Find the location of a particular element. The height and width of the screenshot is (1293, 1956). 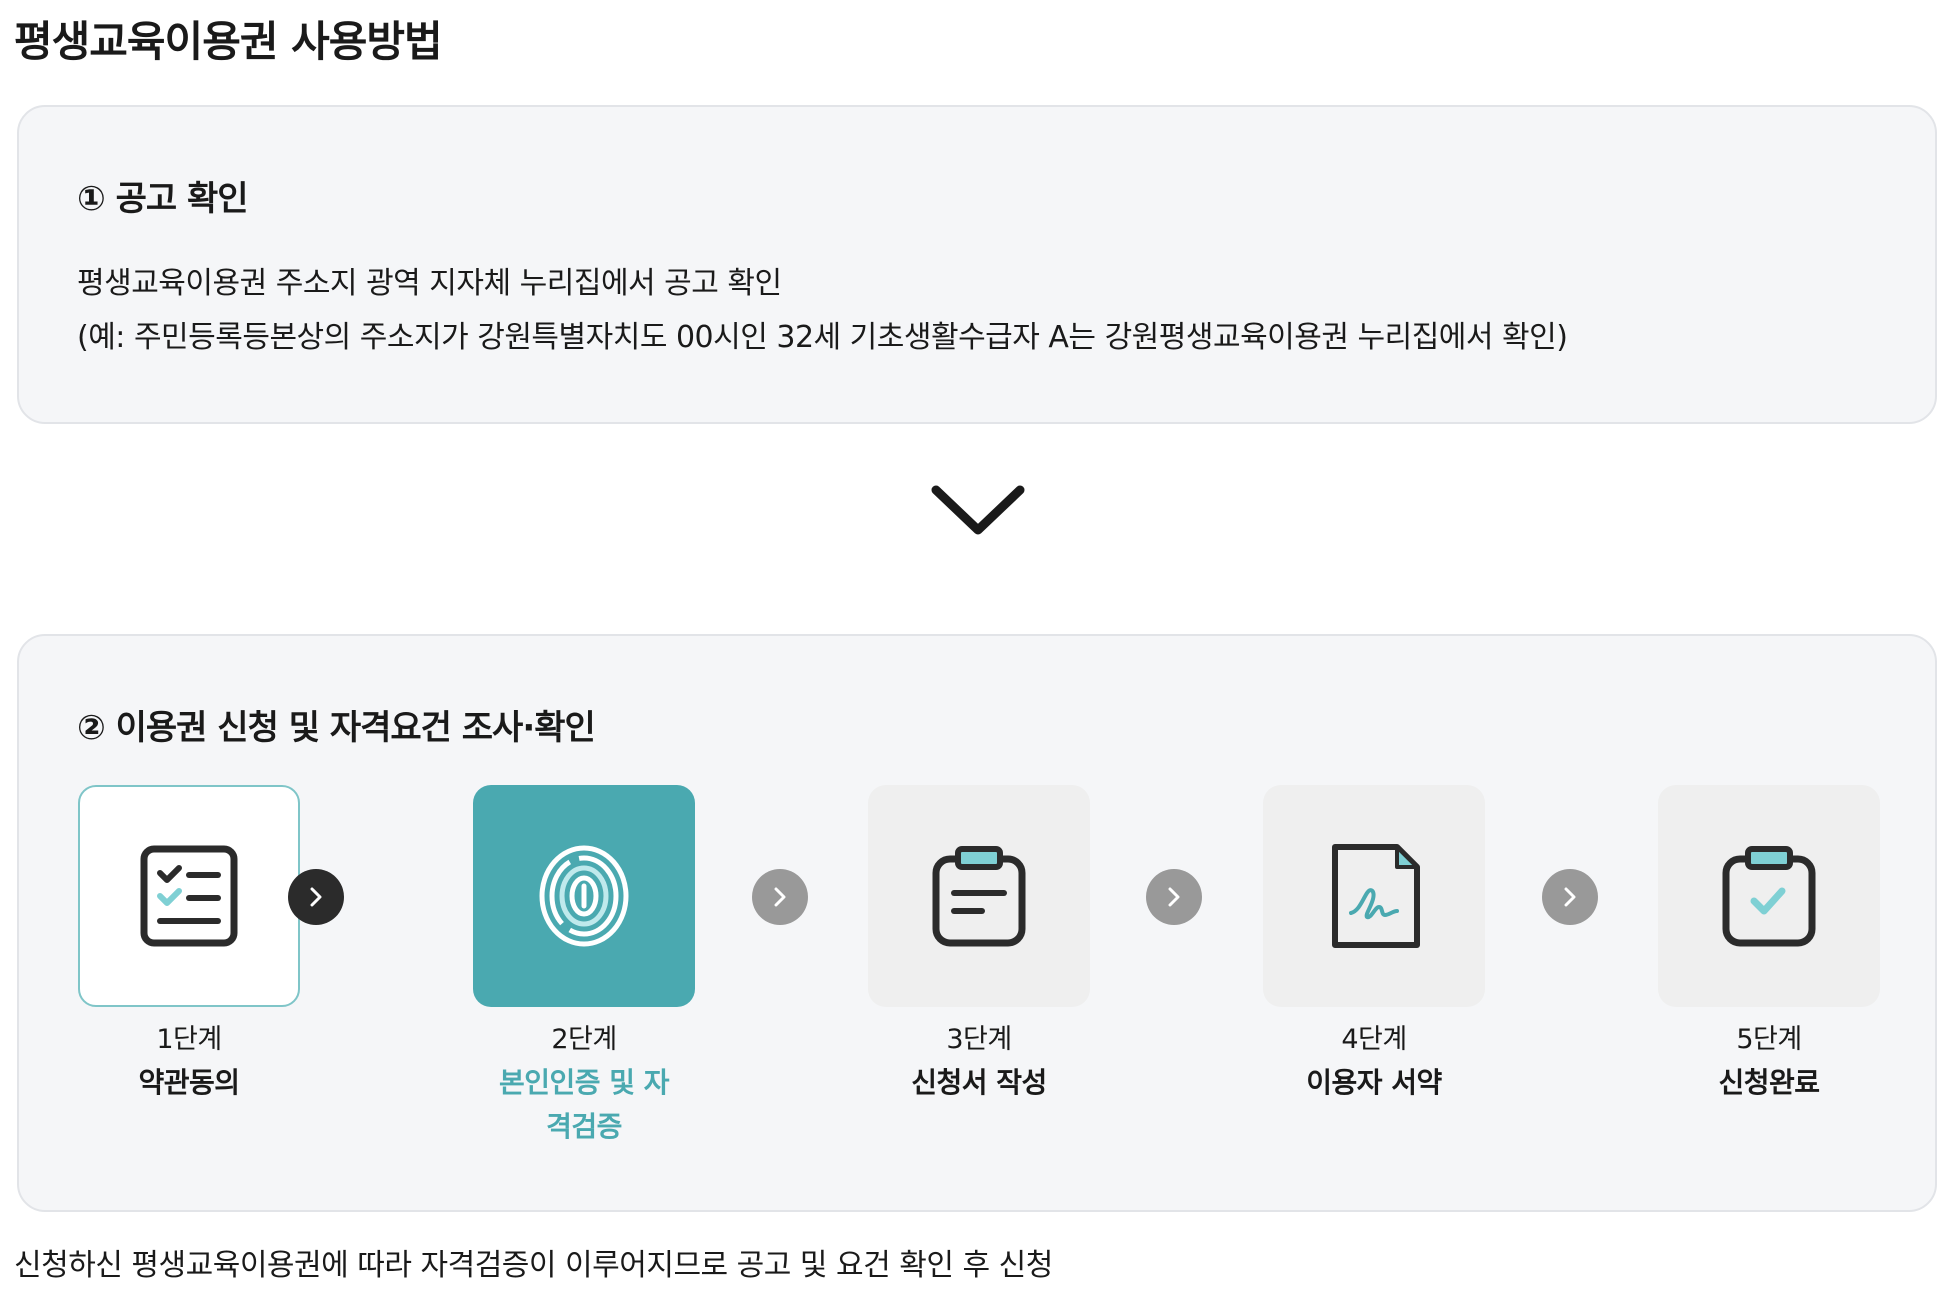

step-4: 4단계 이용자 서약 is located at coordinates (1374, 945).